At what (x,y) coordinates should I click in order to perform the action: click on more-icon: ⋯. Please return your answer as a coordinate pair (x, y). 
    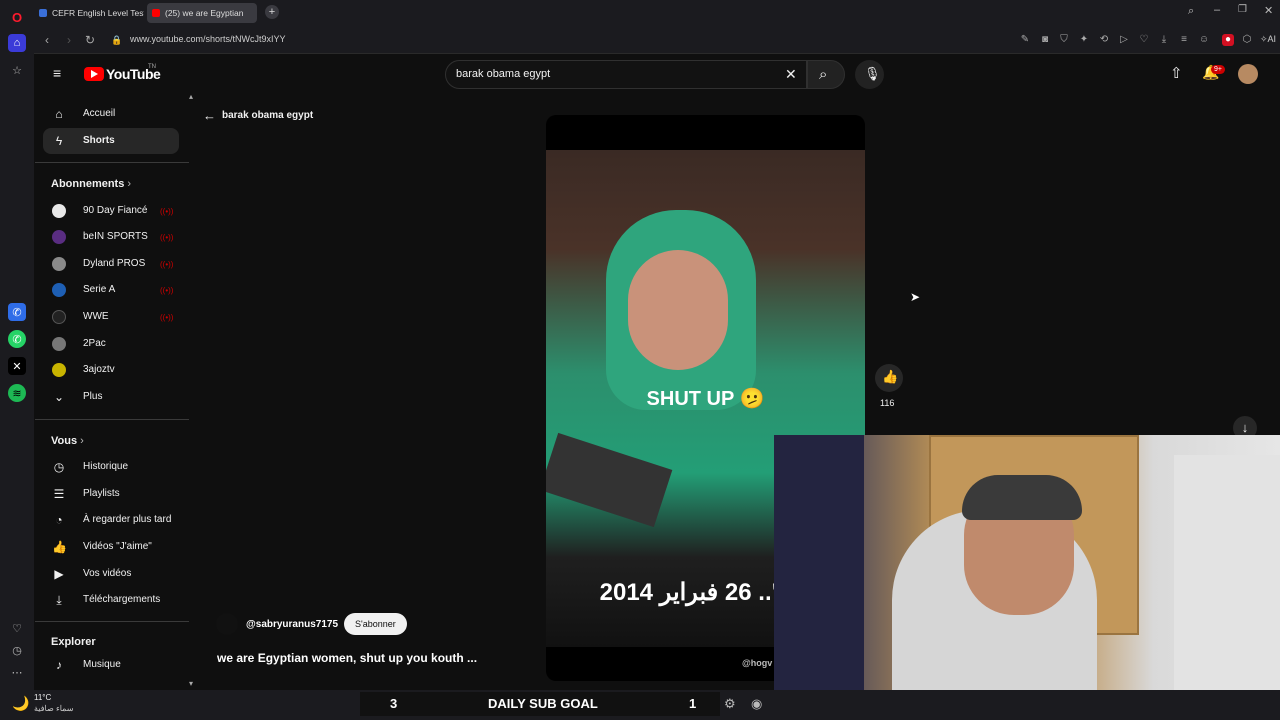
    Looking at the image, I should click on (17, 672).